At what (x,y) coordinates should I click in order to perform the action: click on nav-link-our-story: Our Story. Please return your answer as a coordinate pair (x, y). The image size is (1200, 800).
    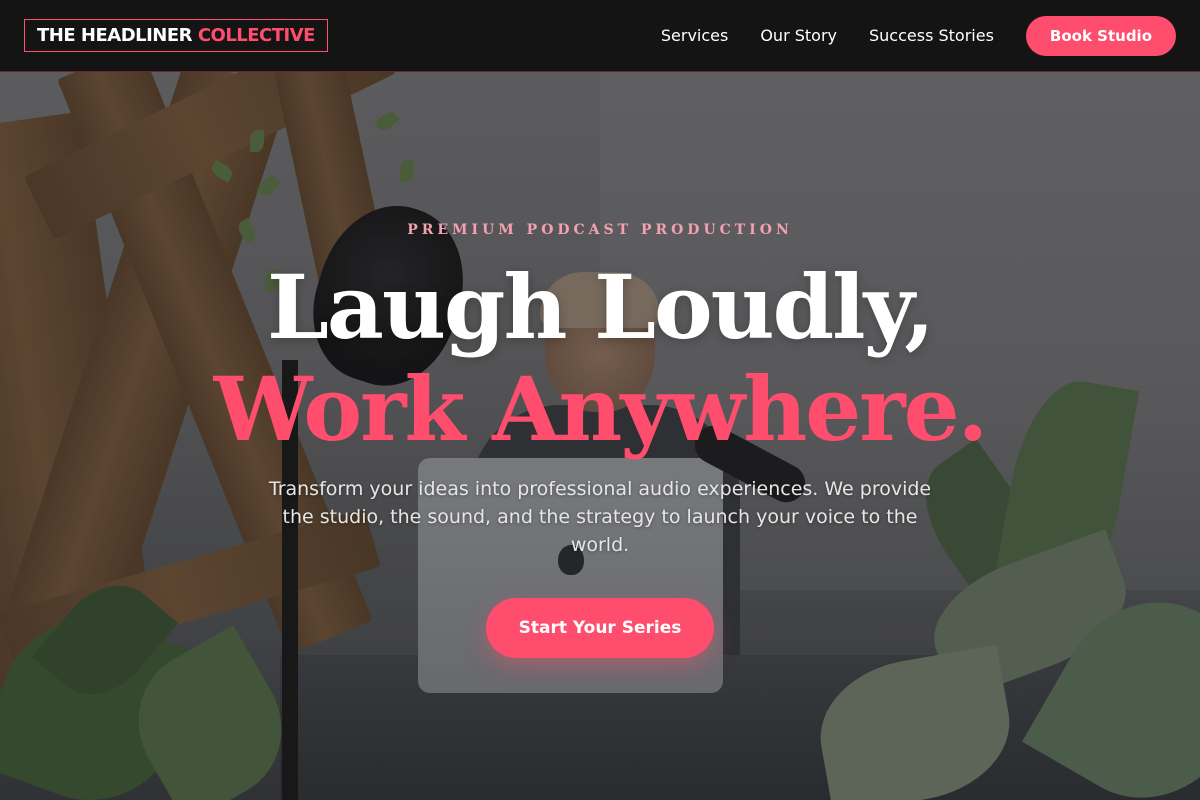
    Looking at the image, I should click on (798, 35).